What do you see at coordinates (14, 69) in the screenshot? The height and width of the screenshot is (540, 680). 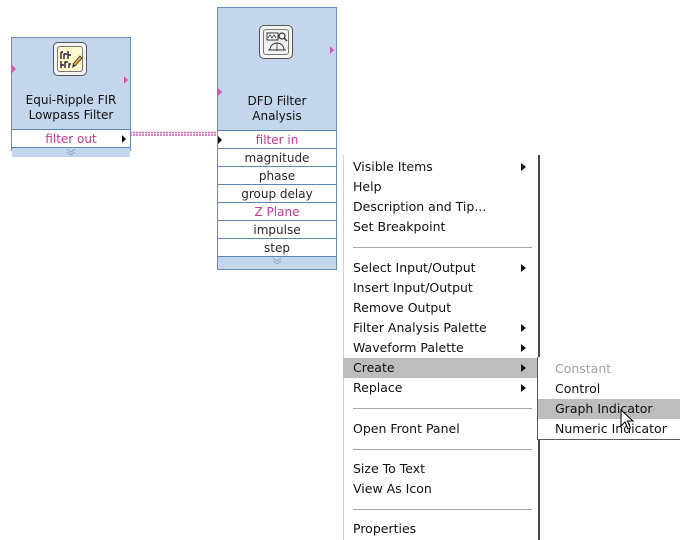 I see `input-arrow` at bounding box center [14, 69].